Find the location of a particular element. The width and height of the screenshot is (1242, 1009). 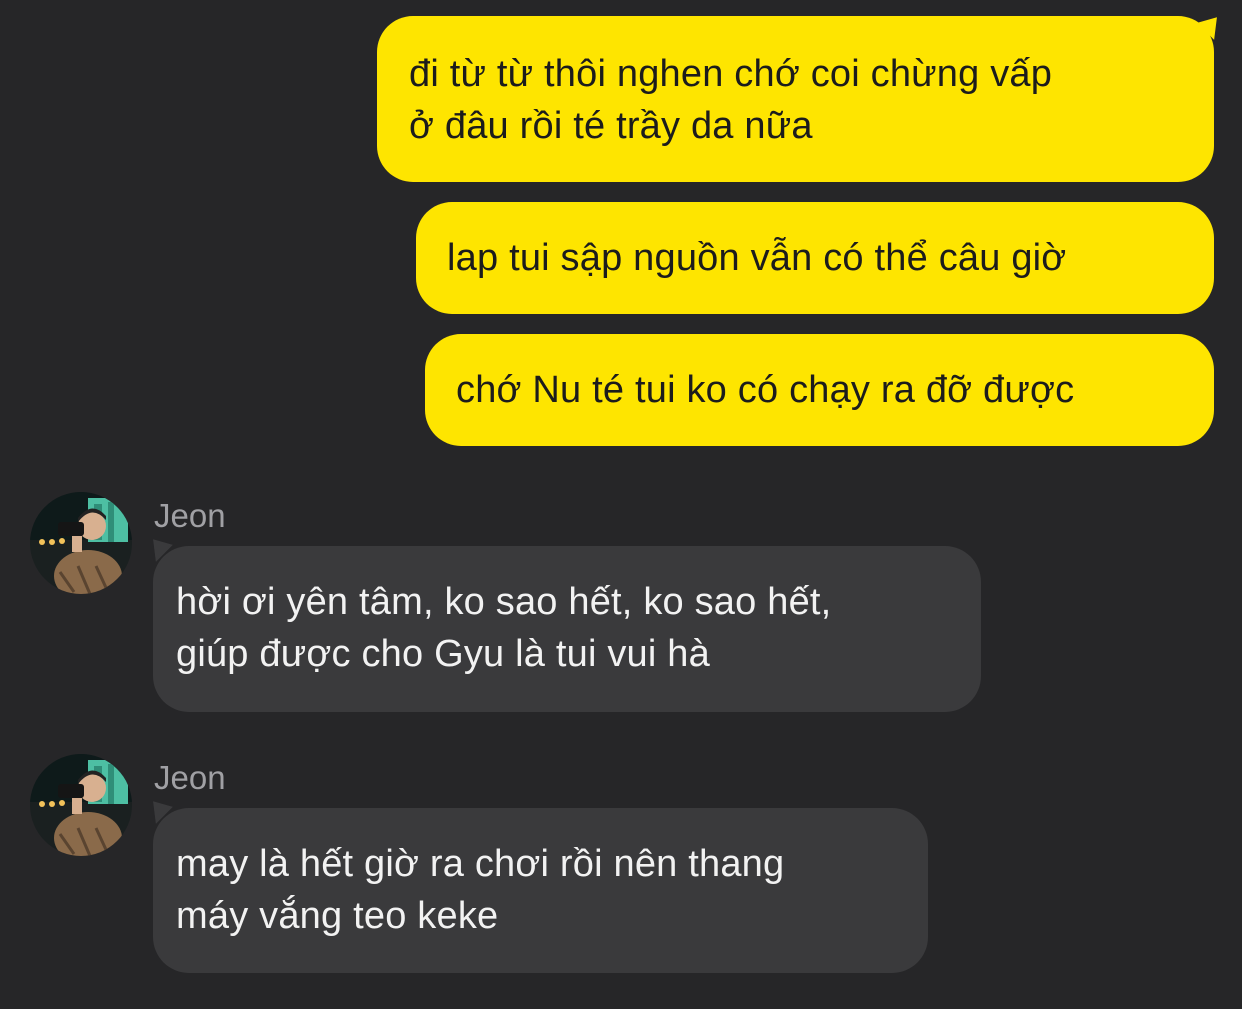

message-text-line: hời ơi yên tâm, ko sao hết, ko sao hết, is located at coordinates (504, 602).